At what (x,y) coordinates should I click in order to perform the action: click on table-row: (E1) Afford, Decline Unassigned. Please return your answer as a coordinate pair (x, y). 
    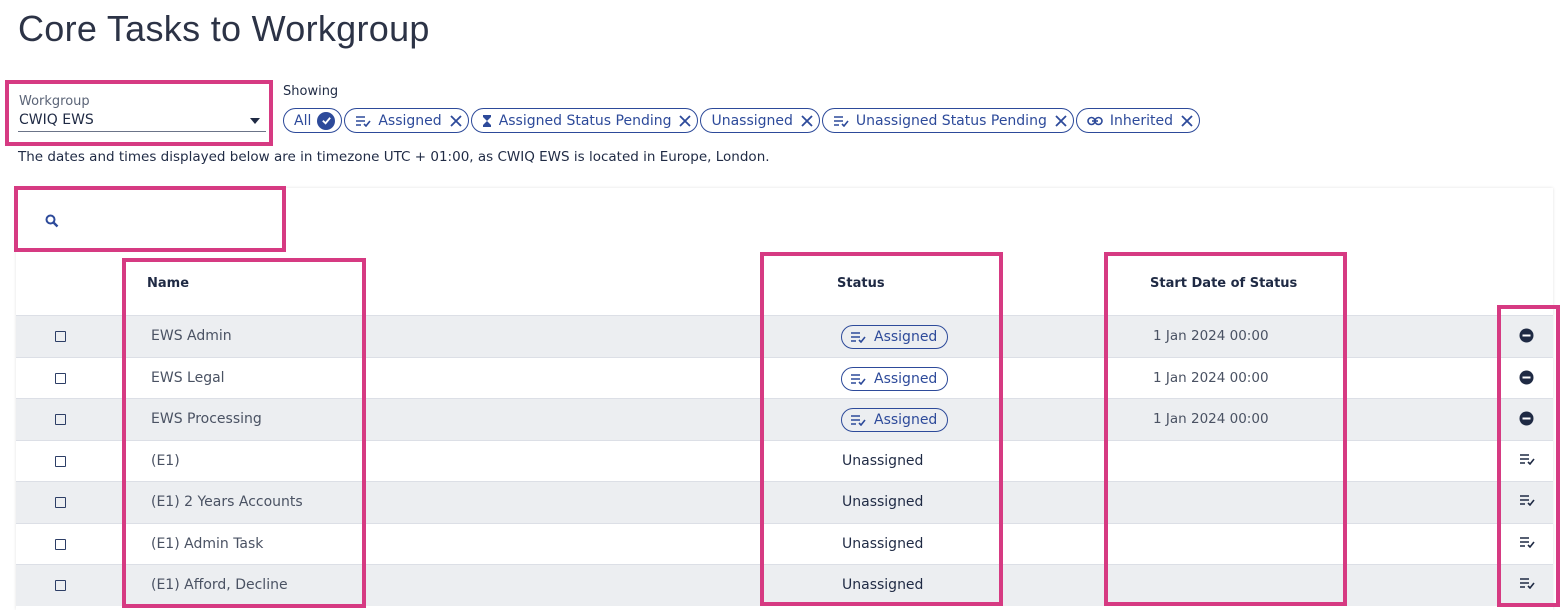
    Looking at the image, I should click on (784, 585).